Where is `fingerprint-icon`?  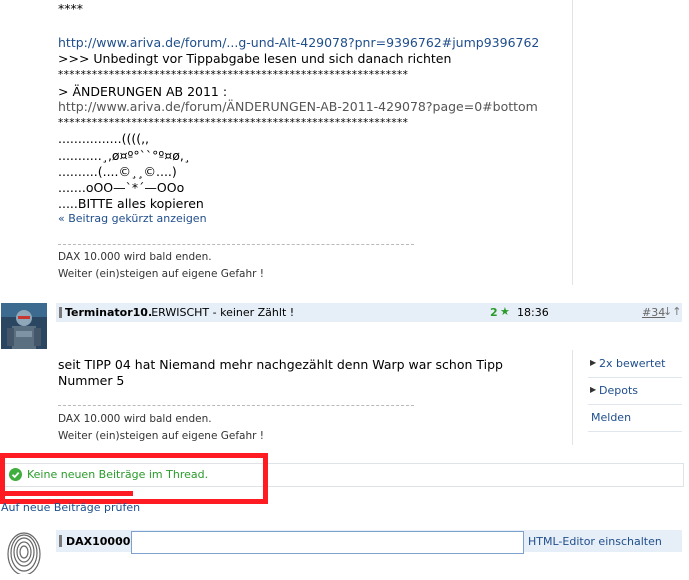
fingerprint-icon is located at coordinates (24, 551).